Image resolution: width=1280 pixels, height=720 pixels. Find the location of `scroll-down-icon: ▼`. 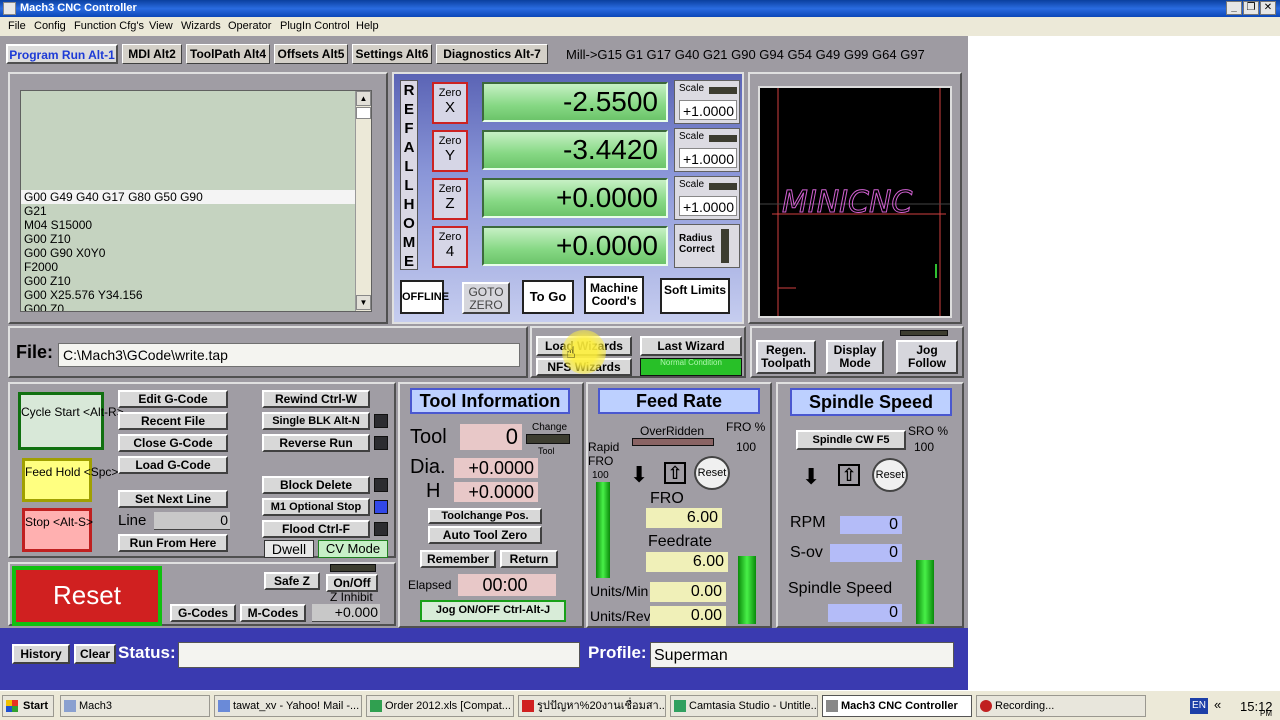

scroll-down-icon: ▼ is located at coordinates (363, 302).